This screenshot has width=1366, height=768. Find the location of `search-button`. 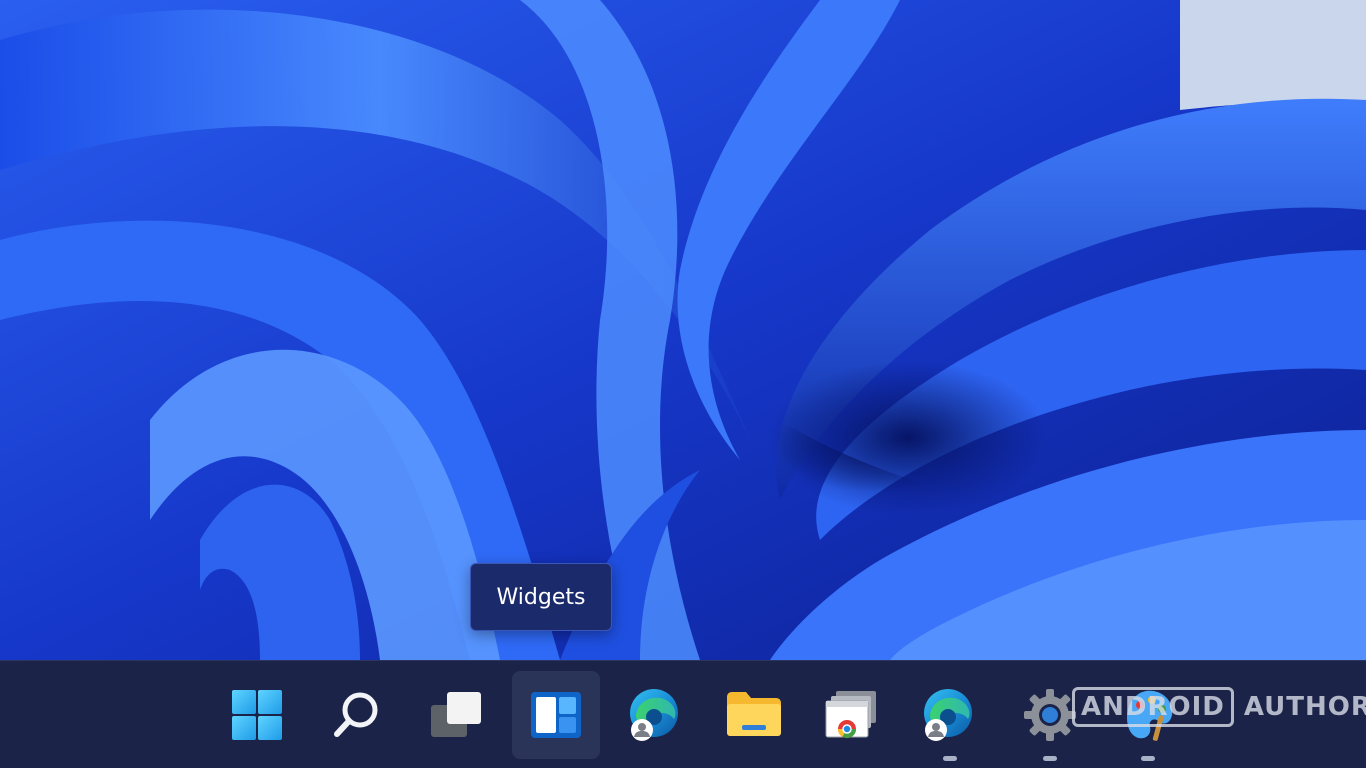

search-button is located at coordinates (357, 715).